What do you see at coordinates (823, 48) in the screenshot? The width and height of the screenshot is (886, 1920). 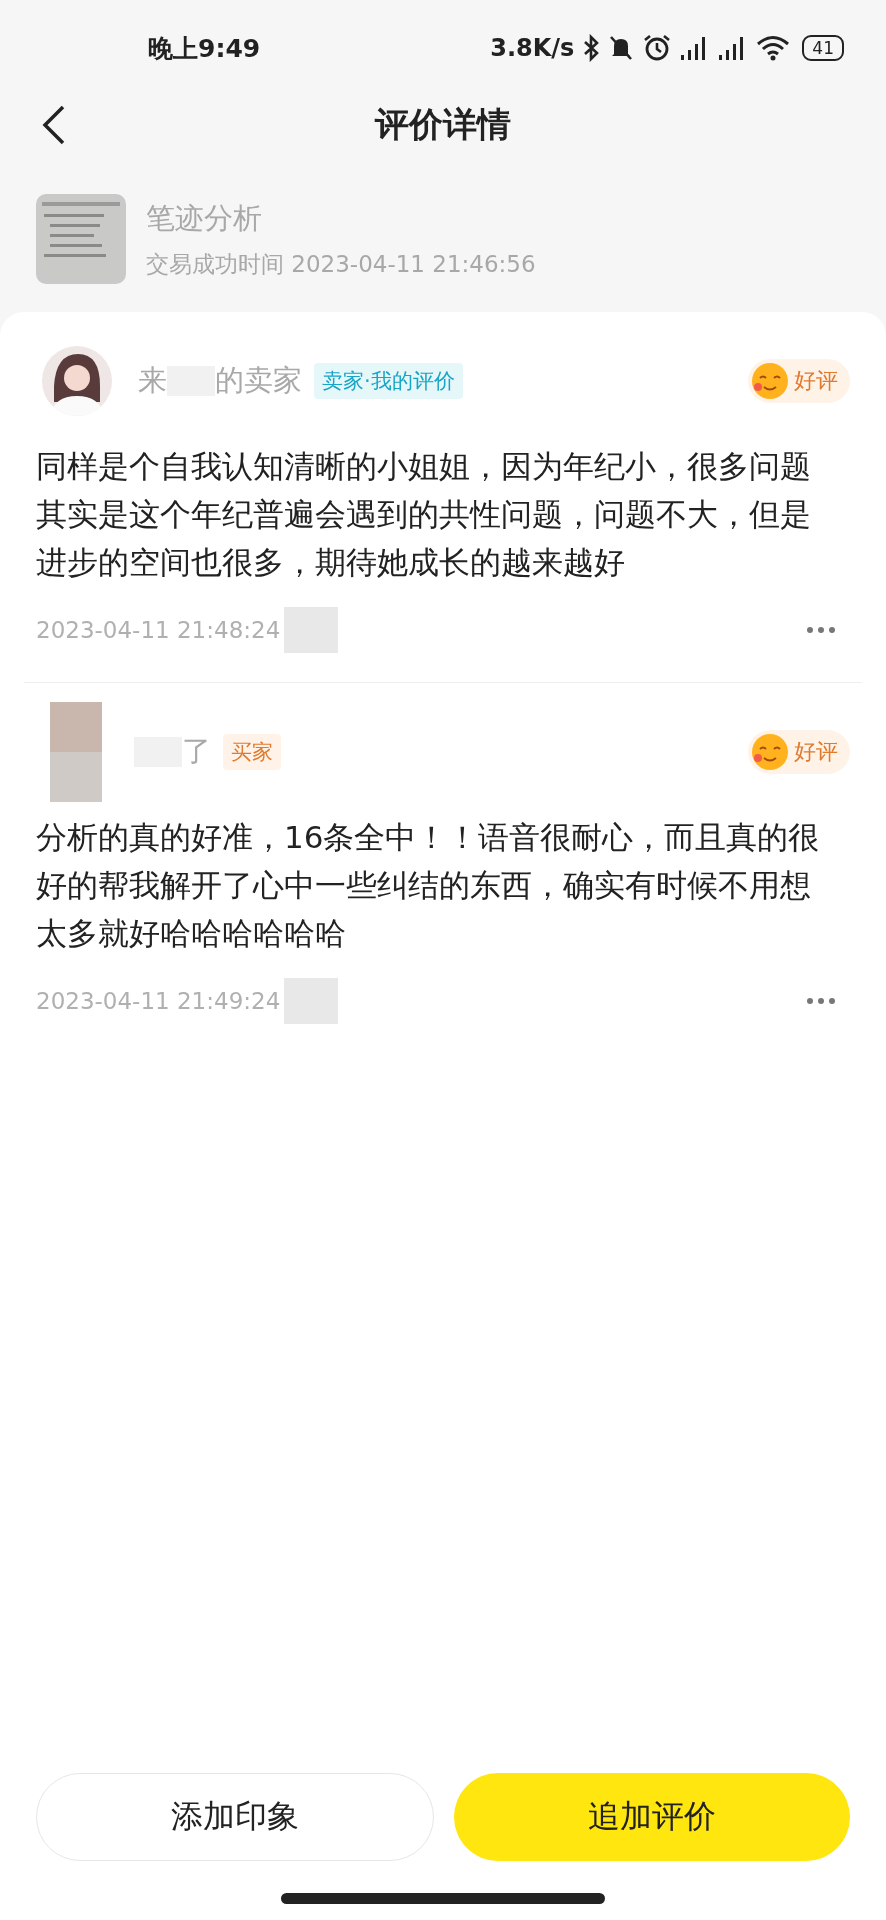 I see `battery-level: 41` at bounding box center [823, 48].